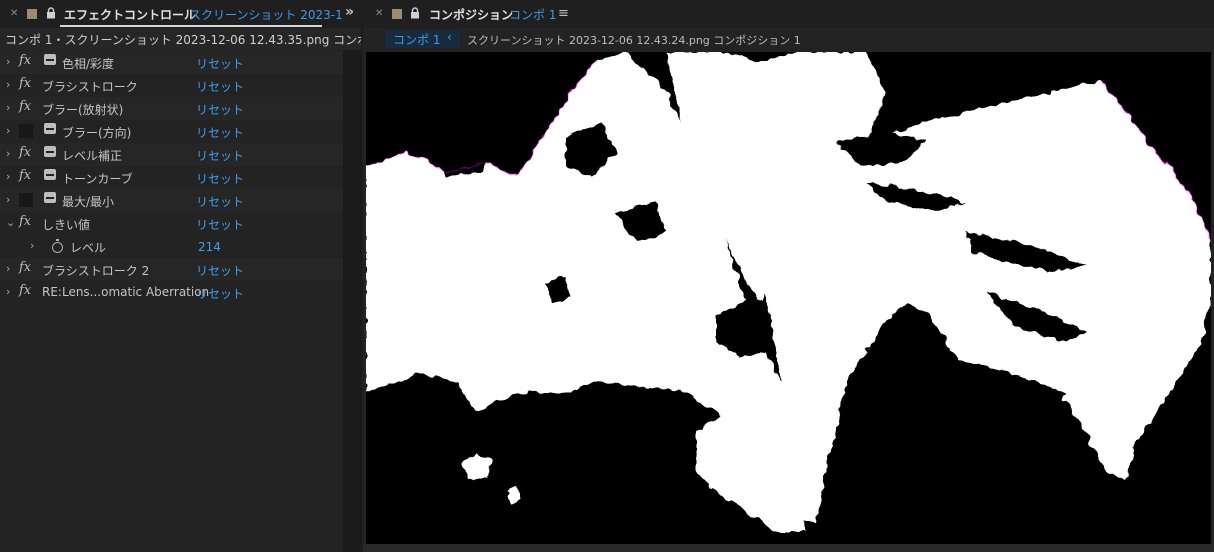 This screenshot has width=1214, height=552. What do you see at coordinates (130, 14) in the screenshot?
I see `effect-controls-tab-title: エフェクトコントロール` at bounding box center [130, 14].